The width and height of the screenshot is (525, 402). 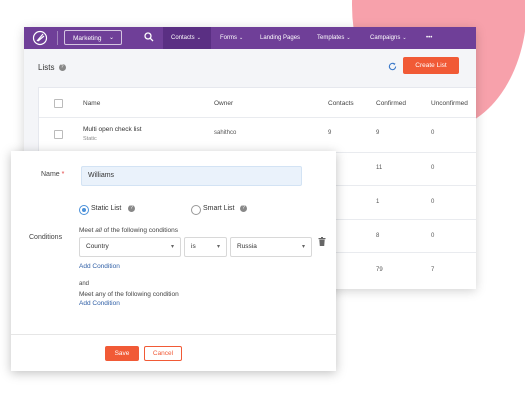 I want to click on name-label-text: Name, so click(x=50, y=174).